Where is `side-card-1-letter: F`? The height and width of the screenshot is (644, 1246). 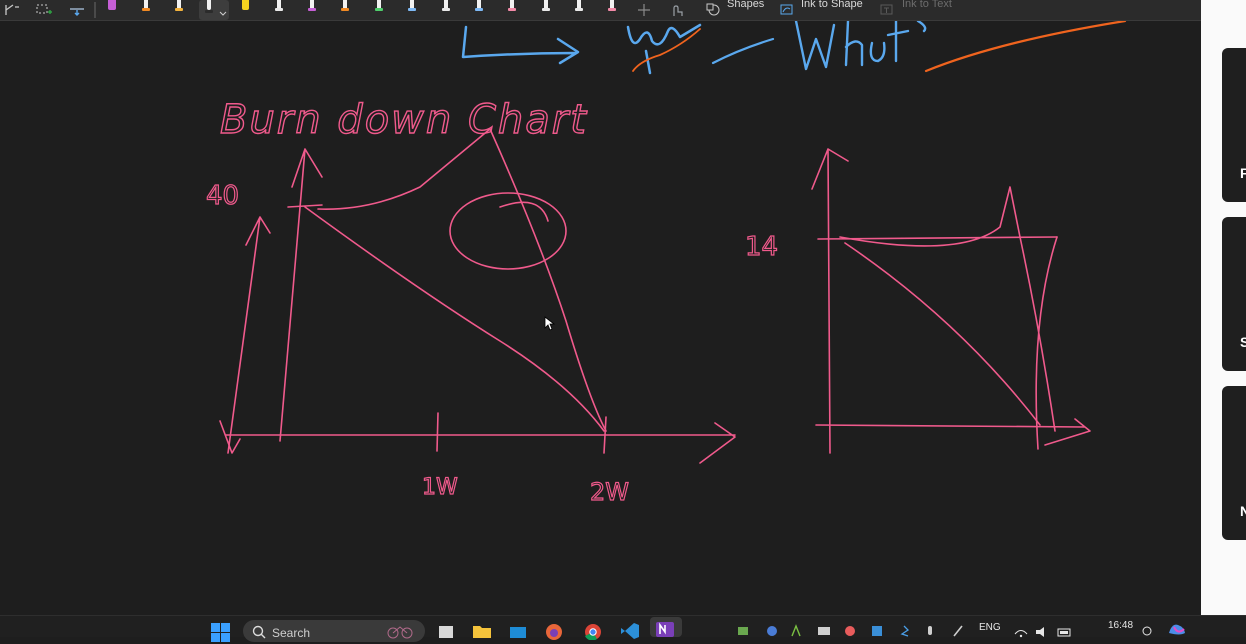 side-card-1-letter: F is located at coordinates (1243, 173).